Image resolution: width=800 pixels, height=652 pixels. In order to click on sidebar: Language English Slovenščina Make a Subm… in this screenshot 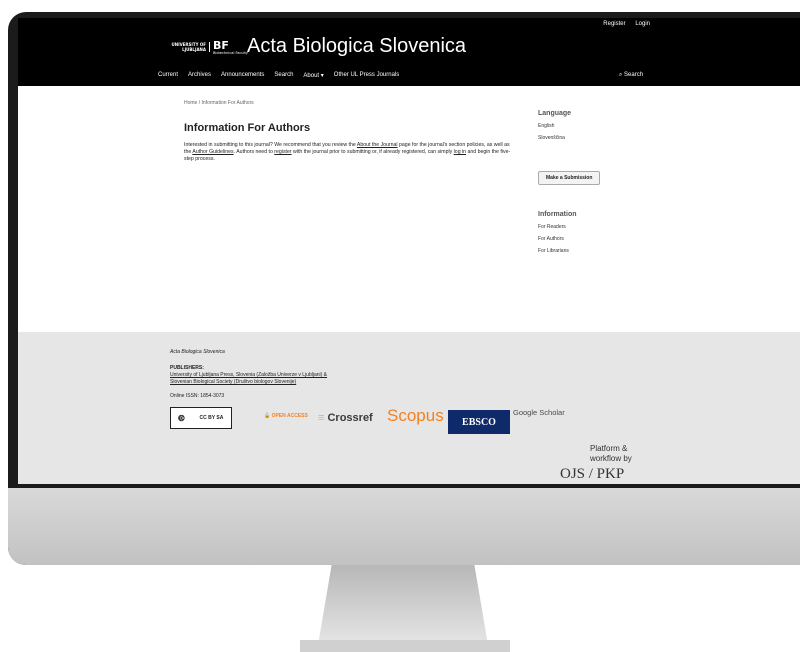, I will do `click(598, 185)`.